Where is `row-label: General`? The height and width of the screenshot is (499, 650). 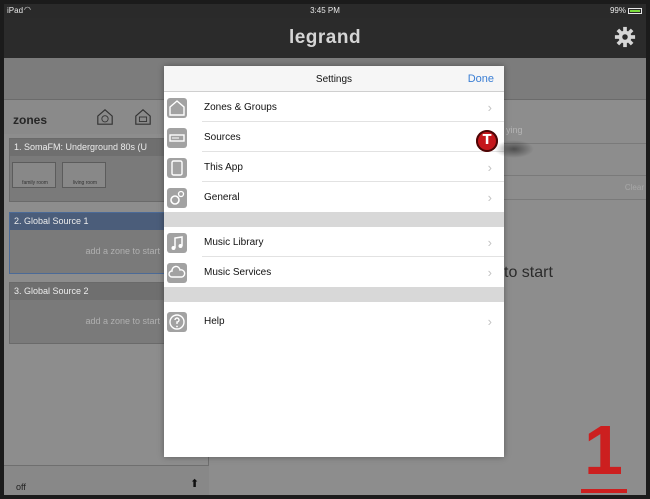 row-label: General is located at coordinates (222, 197).